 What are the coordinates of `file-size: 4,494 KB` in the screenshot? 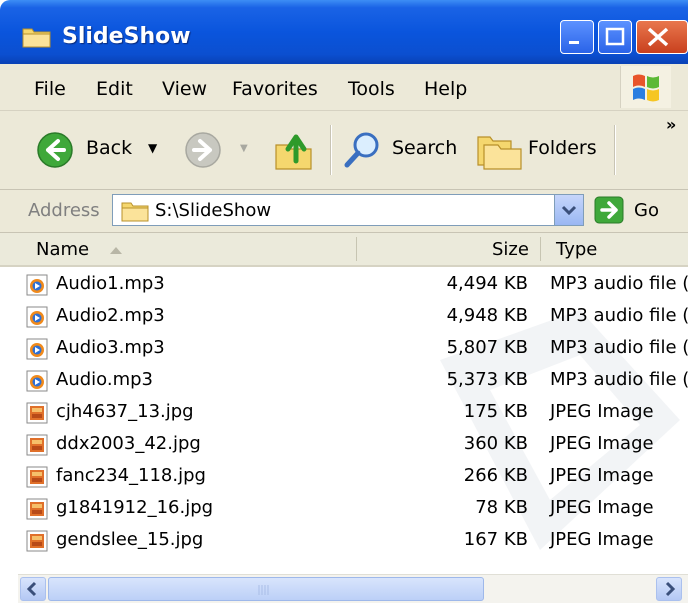 It's located at (487, 283).